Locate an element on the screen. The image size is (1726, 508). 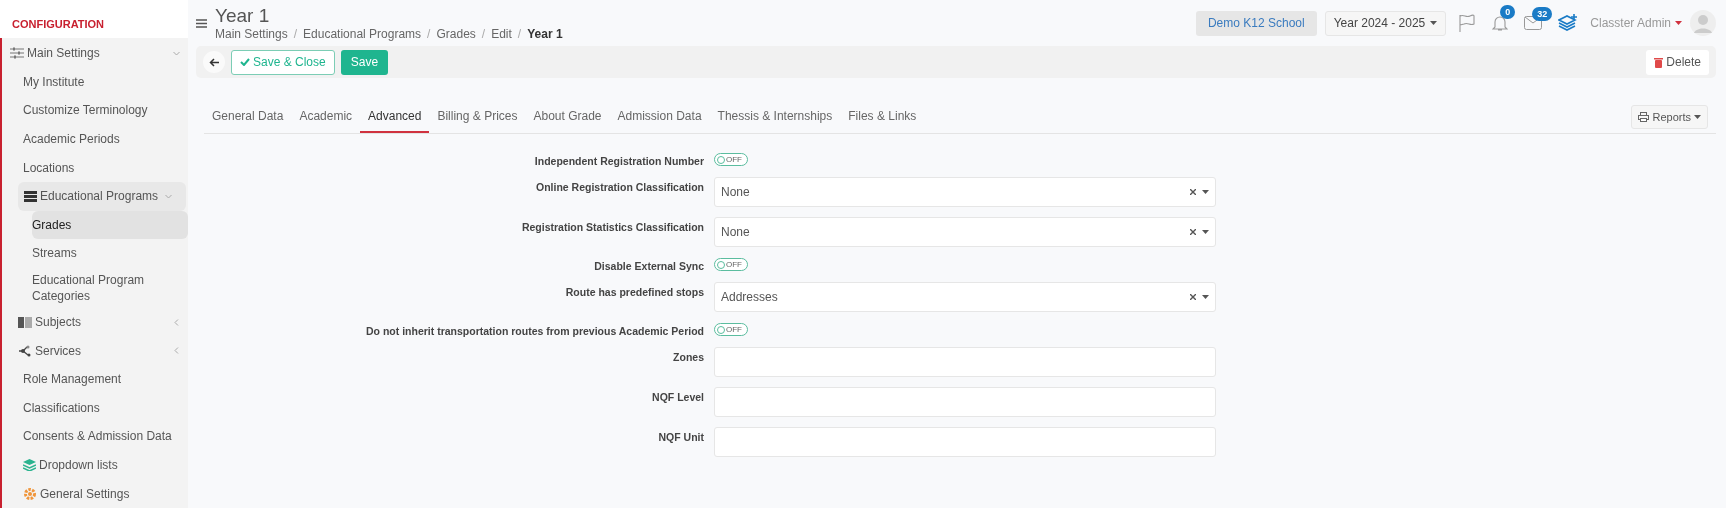
check-icon is located at coordinates (245, 62).